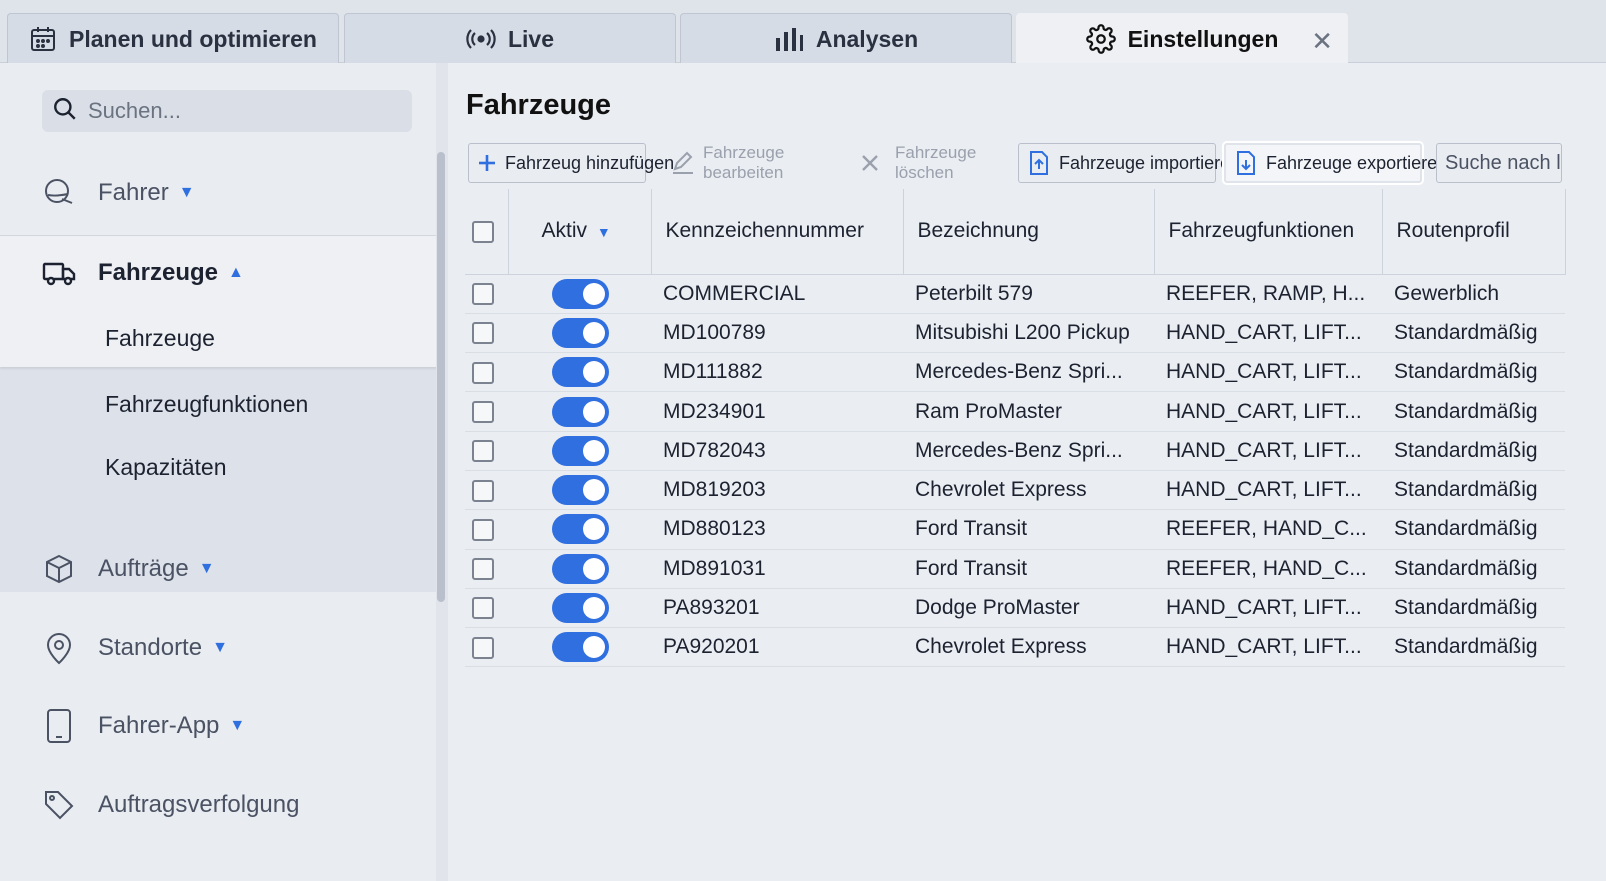 This screenshot has width=1606, height=881. What do you see at coordinates (510, 38) in the screenshot?
I see `tab-live: Live` at bounding box center [510, 38].